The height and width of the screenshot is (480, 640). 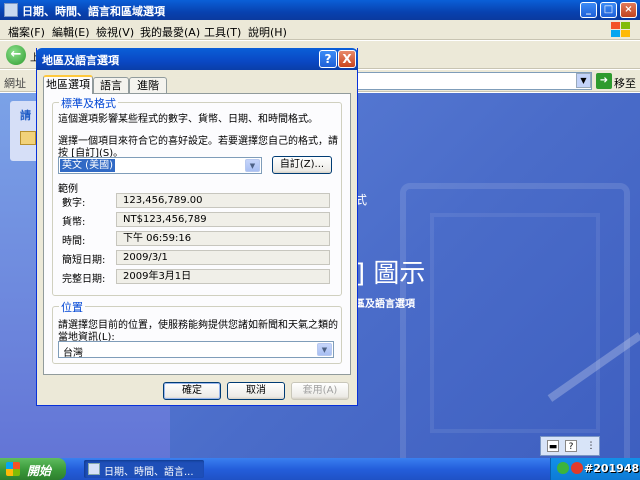 I want to click on sample-time-value: 下午 06:59:16, so click(x=223, y=238).